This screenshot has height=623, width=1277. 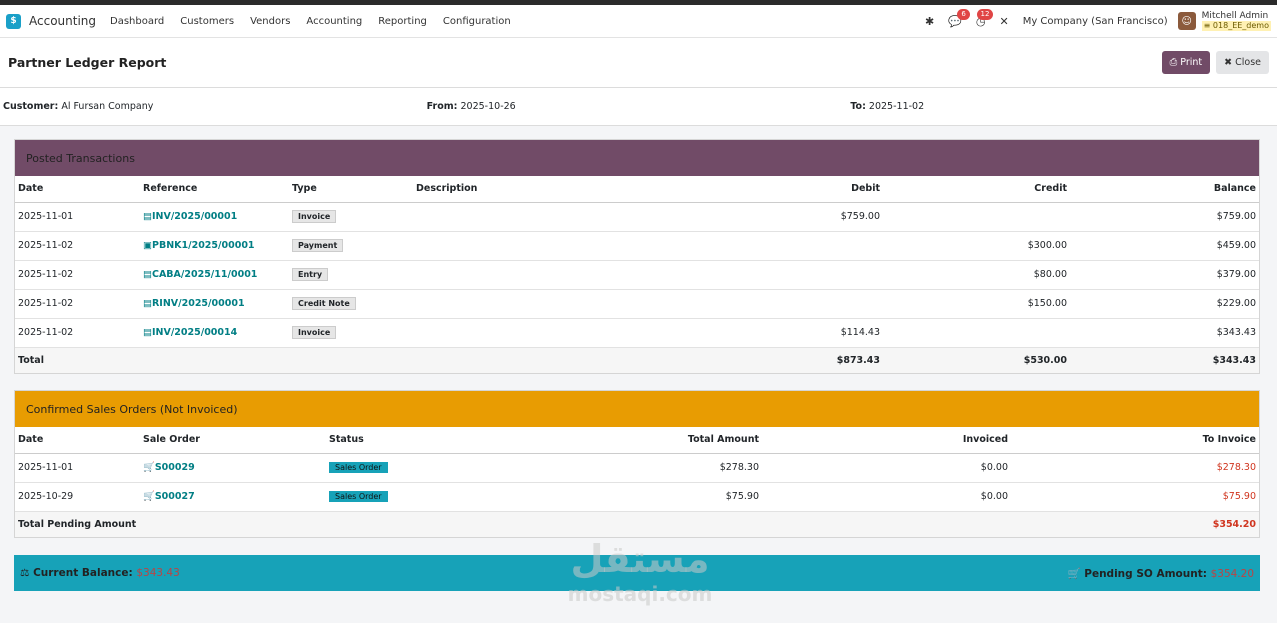 I want to click on reference-link: PBNK1/2025/00001, so click(x=203, y=245).